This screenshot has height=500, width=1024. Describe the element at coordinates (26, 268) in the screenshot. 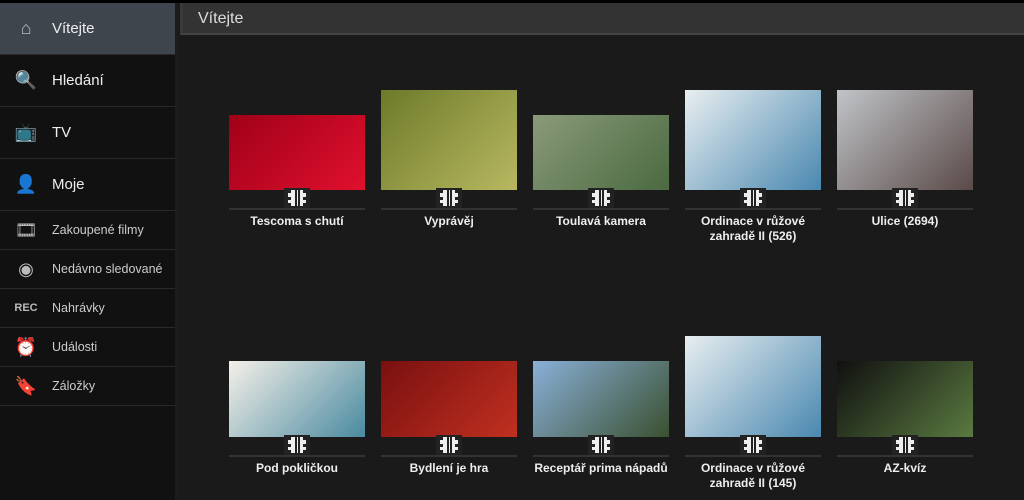

I see `recent-icon: ◉` at that location.